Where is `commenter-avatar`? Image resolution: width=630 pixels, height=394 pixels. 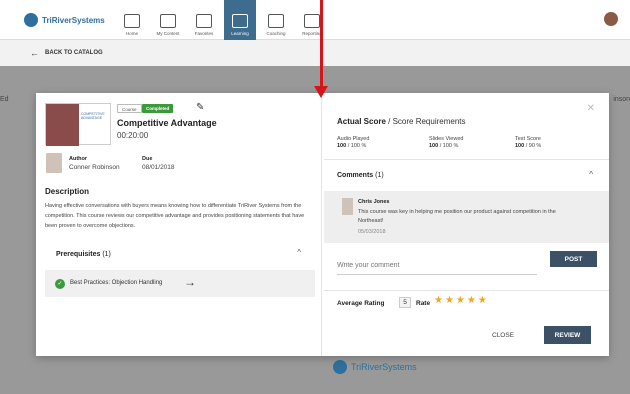
commenter-avatar is located at coordinates (347, 206).